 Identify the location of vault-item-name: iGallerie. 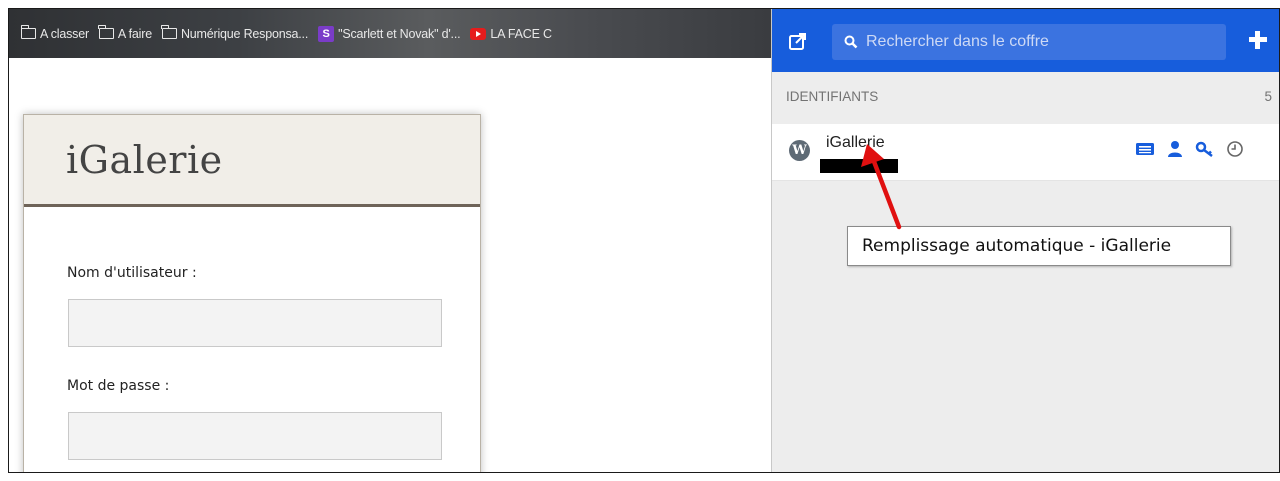
(855, 142).